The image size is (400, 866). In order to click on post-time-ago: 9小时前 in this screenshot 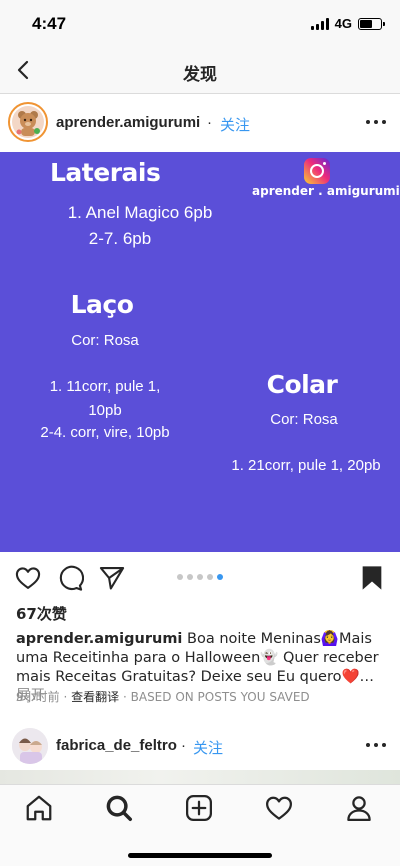, I will do `click(38, 697)`.